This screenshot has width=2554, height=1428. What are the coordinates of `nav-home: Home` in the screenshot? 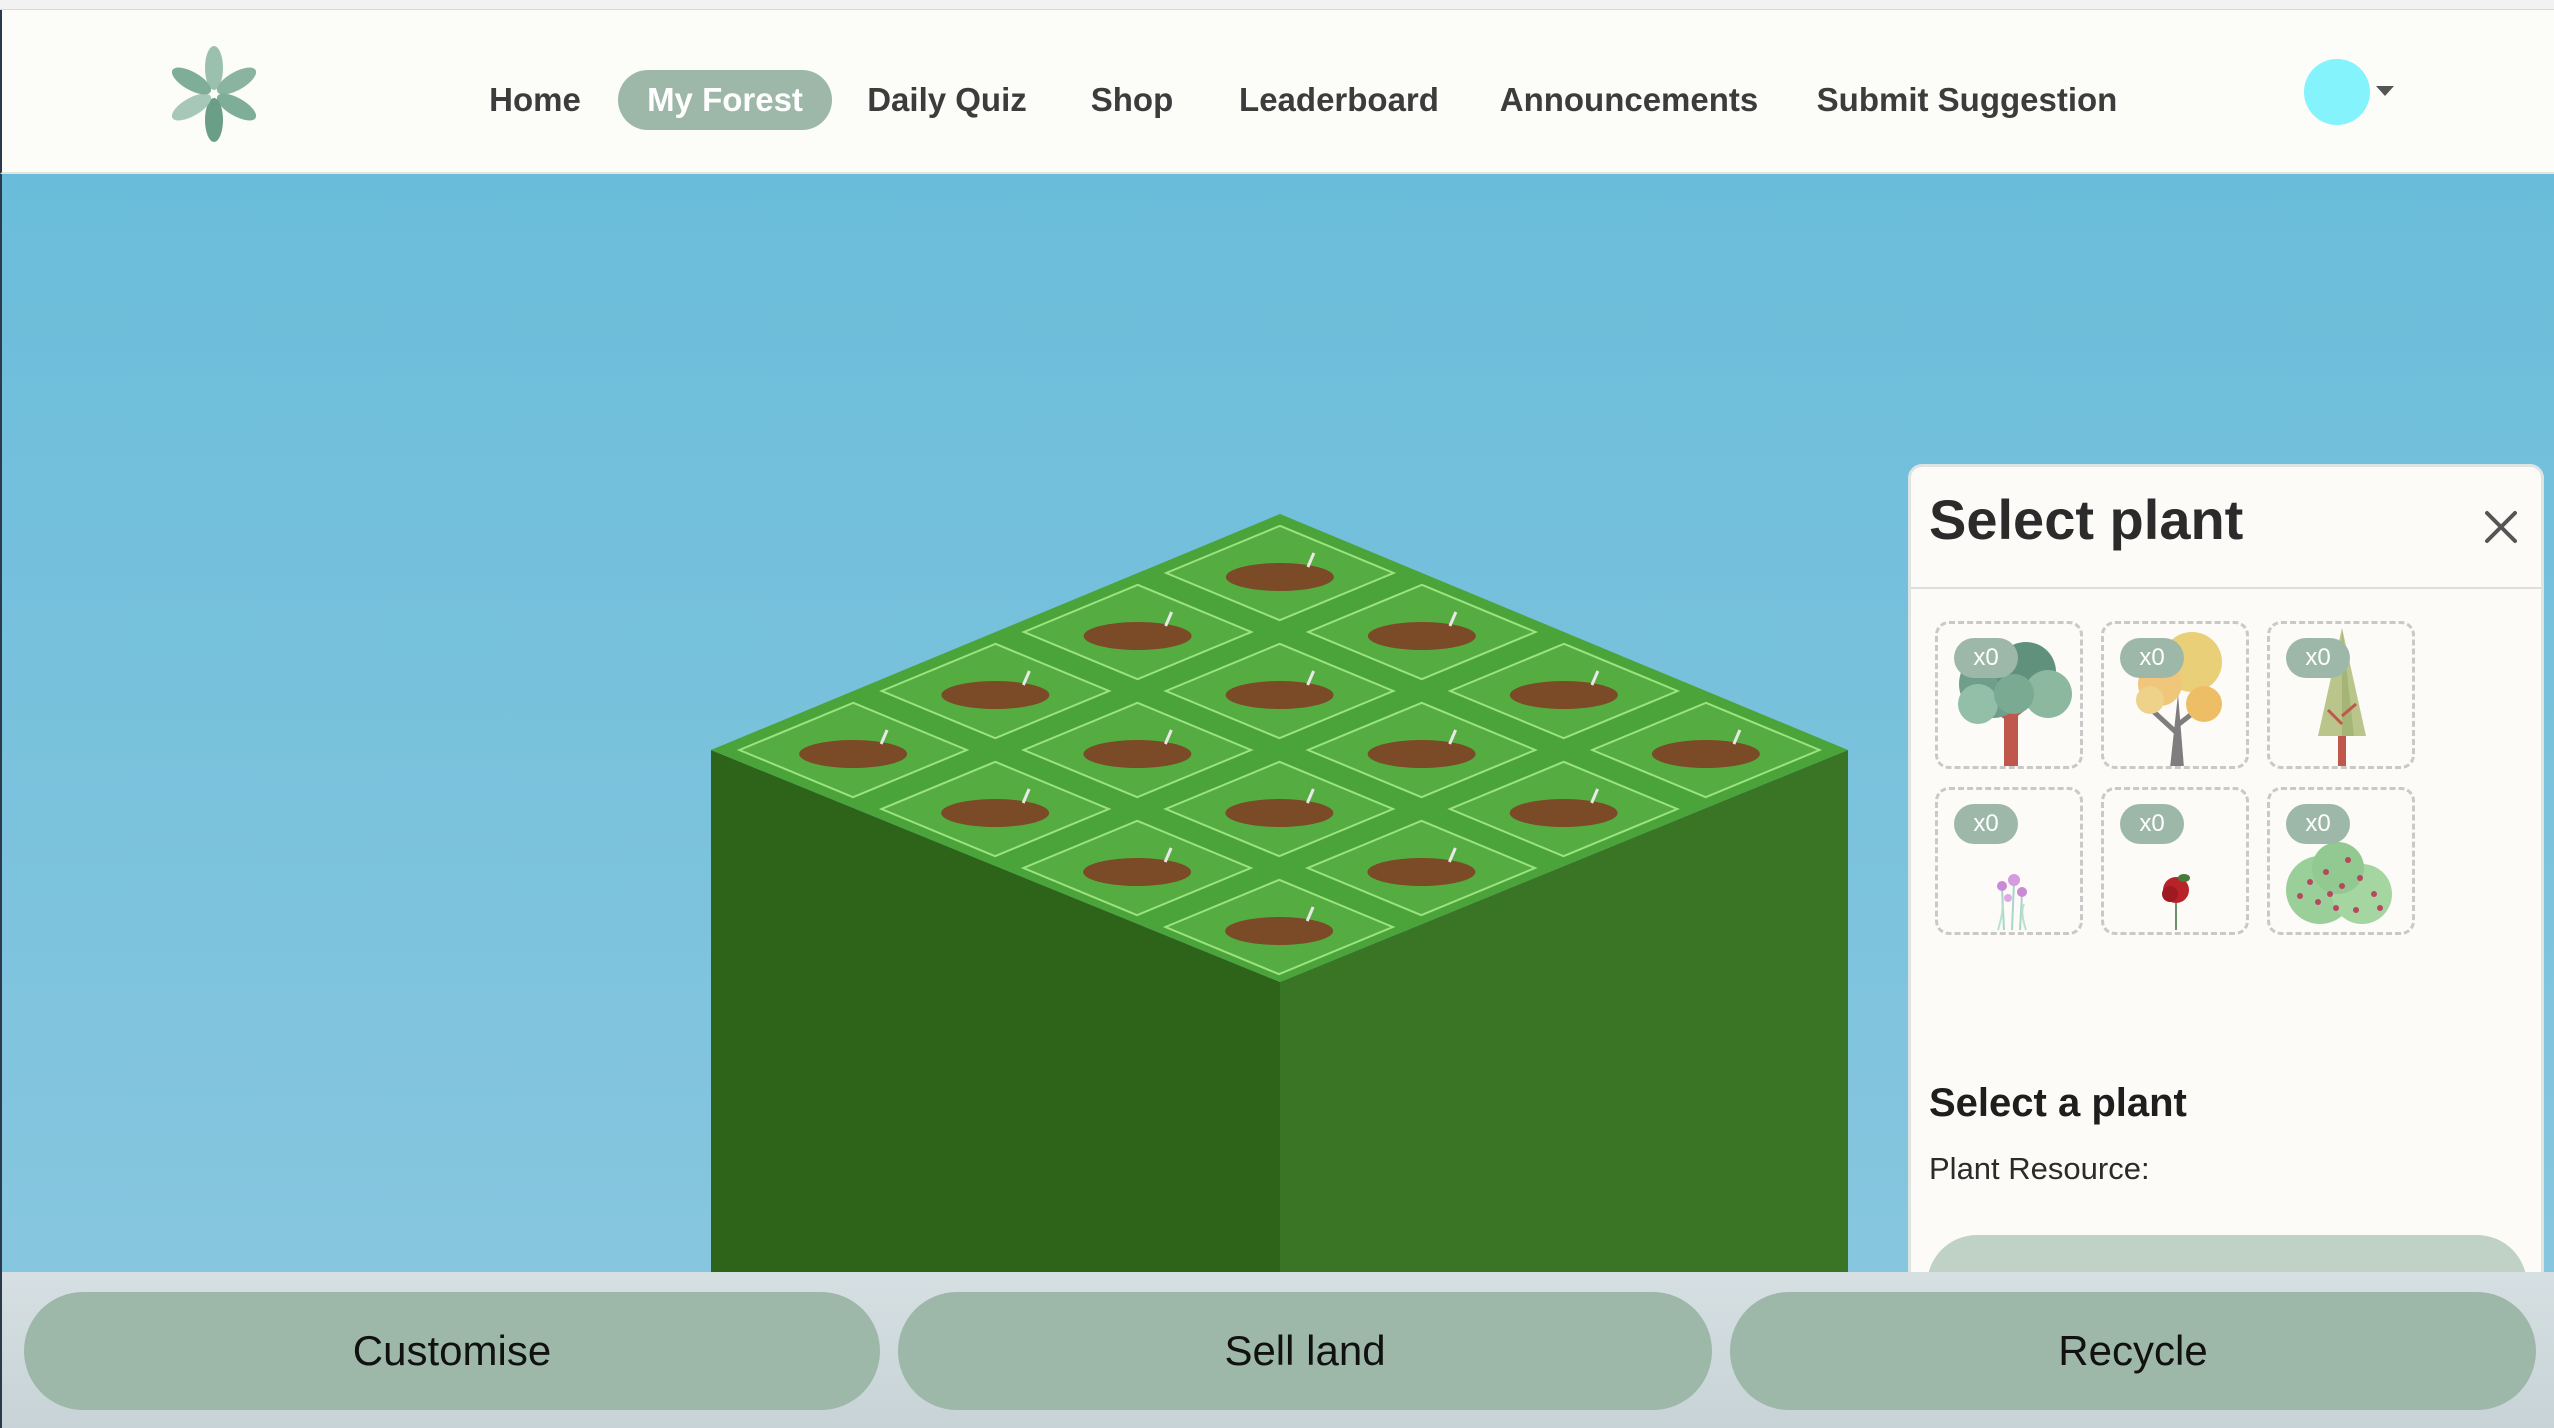 It's located at (535, 100).